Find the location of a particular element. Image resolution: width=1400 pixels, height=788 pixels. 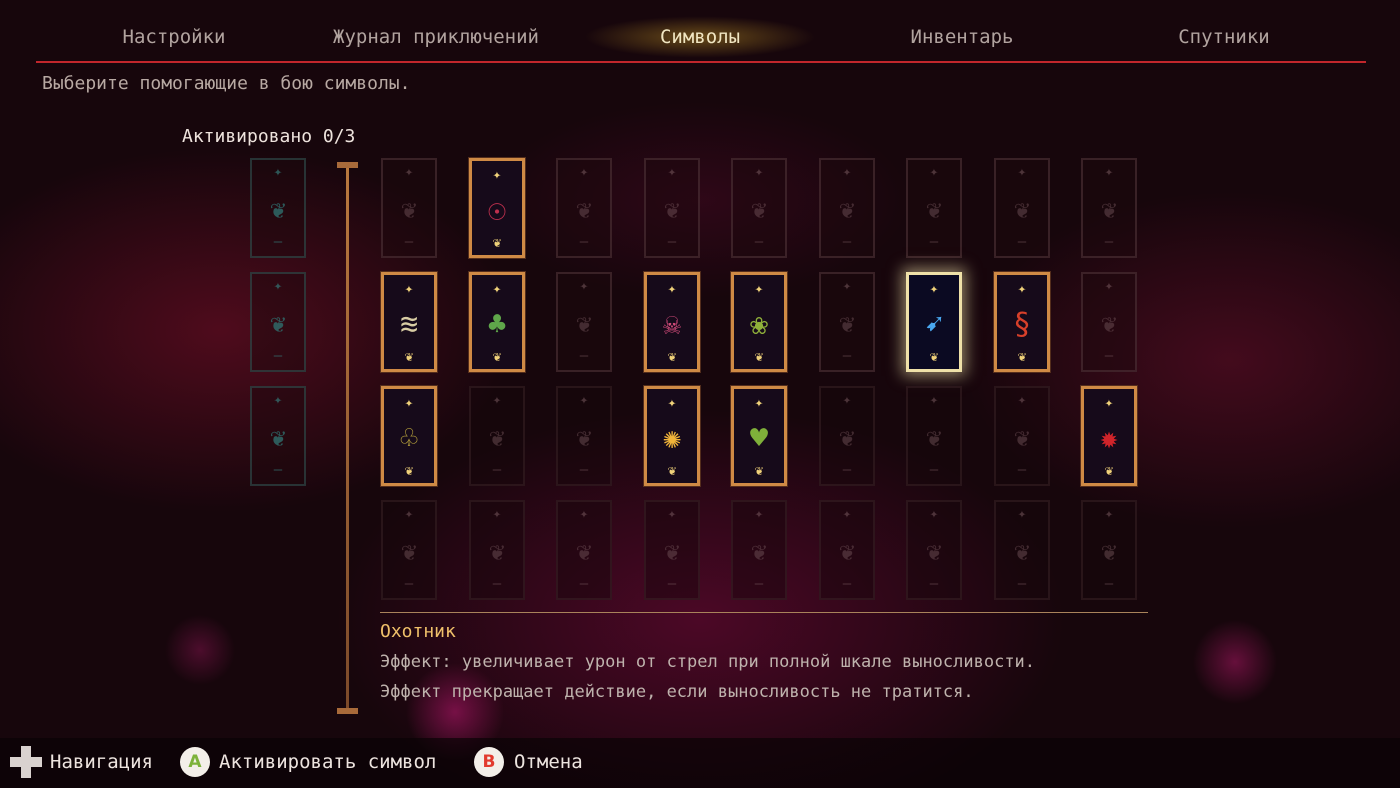

feather-wind-icon: ≋ is located at coordinates (409, 324).